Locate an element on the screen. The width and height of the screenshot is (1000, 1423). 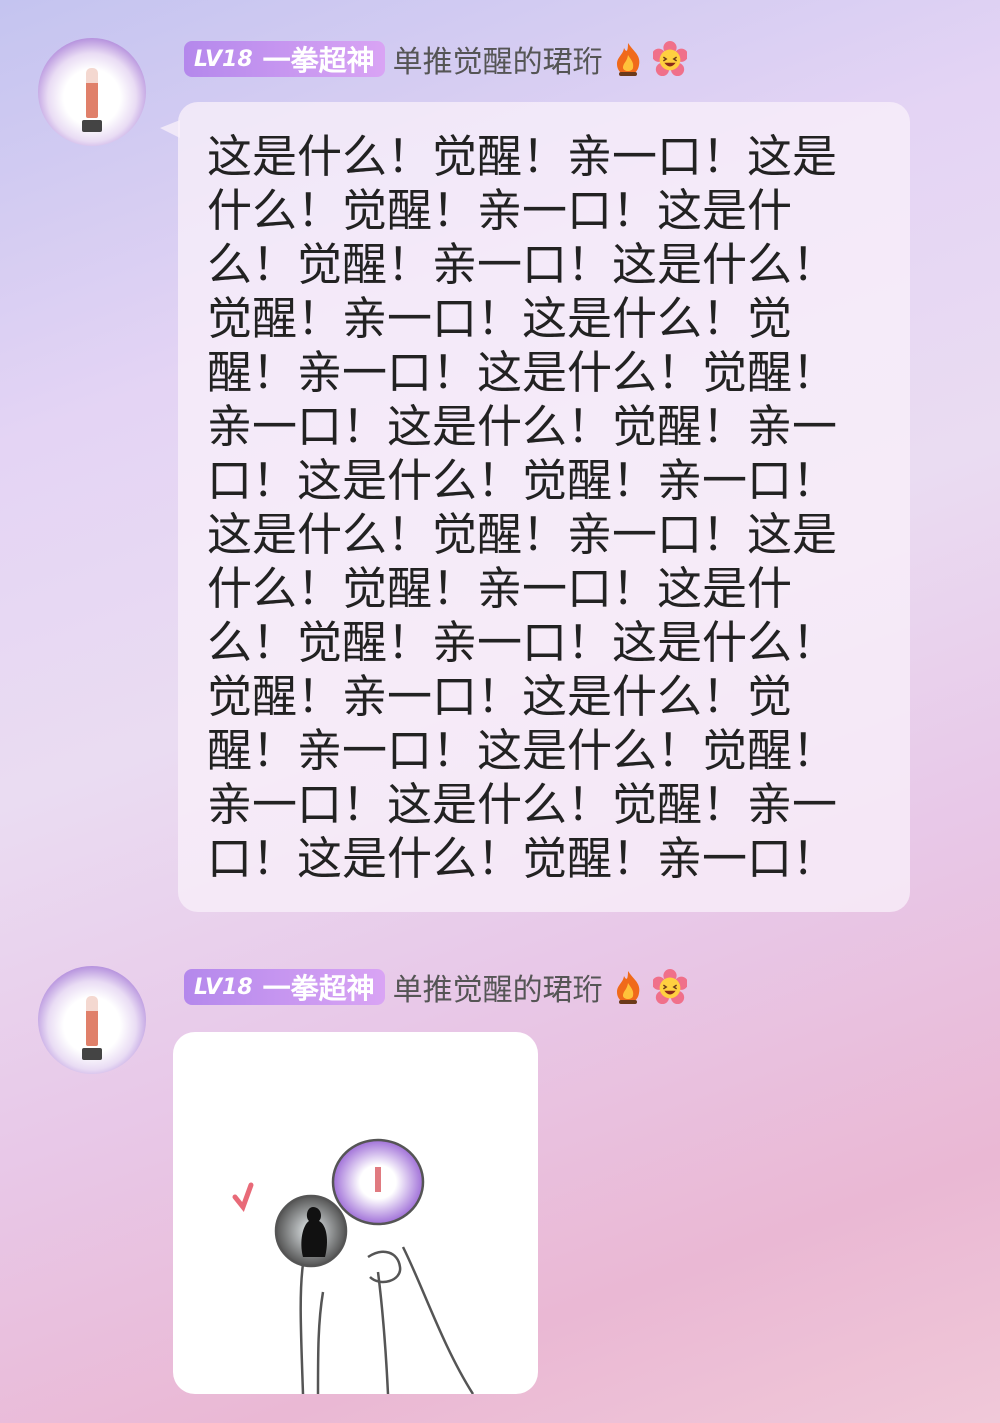
sketch-image is located at coordinates (353, 1266).